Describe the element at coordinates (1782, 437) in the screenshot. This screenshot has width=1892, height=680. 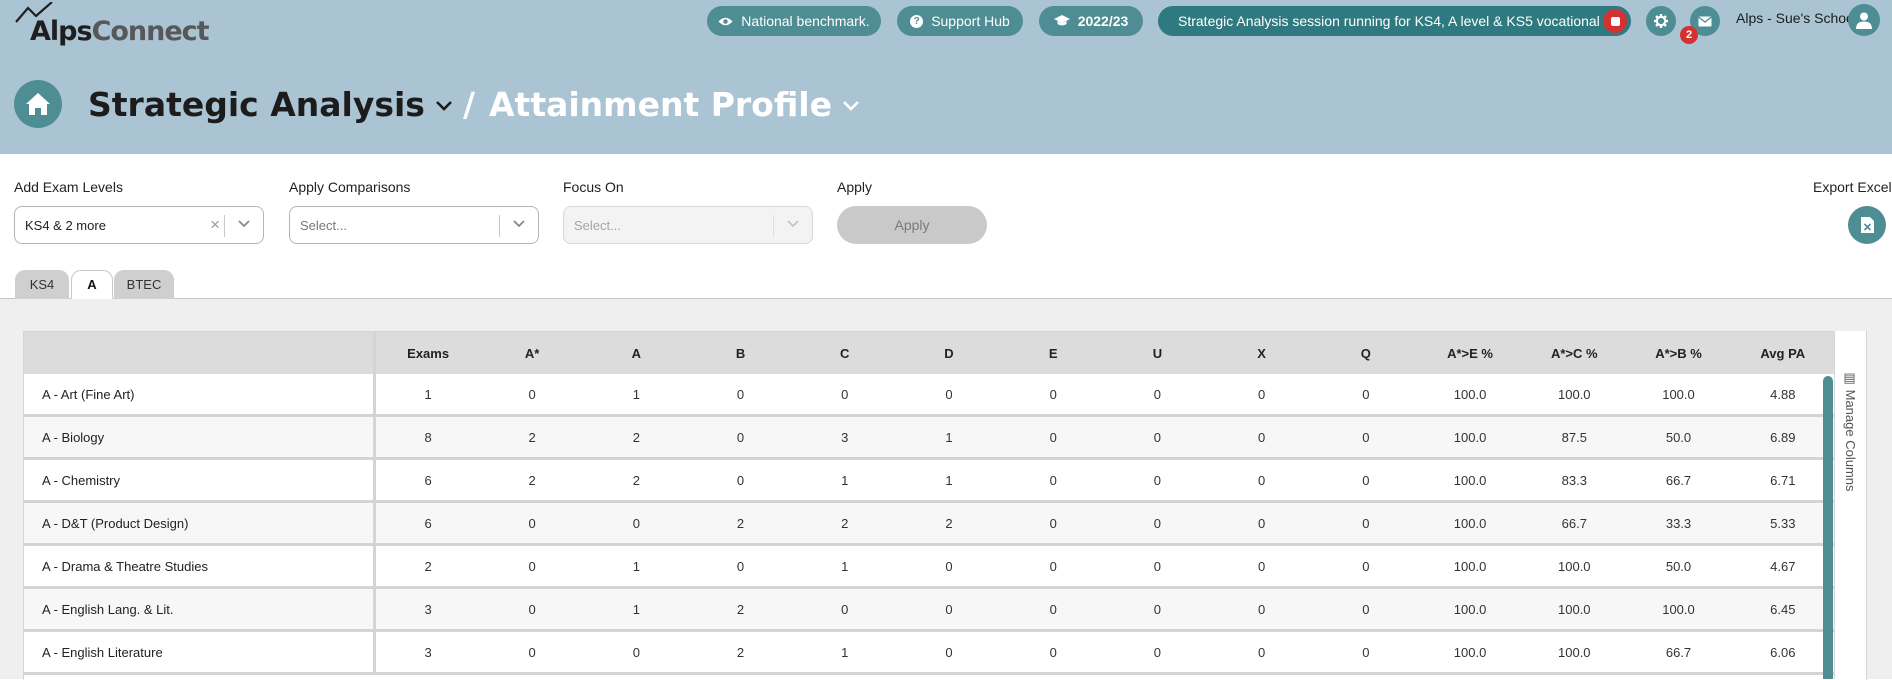
I see `value-cell: 6.89` at that location.